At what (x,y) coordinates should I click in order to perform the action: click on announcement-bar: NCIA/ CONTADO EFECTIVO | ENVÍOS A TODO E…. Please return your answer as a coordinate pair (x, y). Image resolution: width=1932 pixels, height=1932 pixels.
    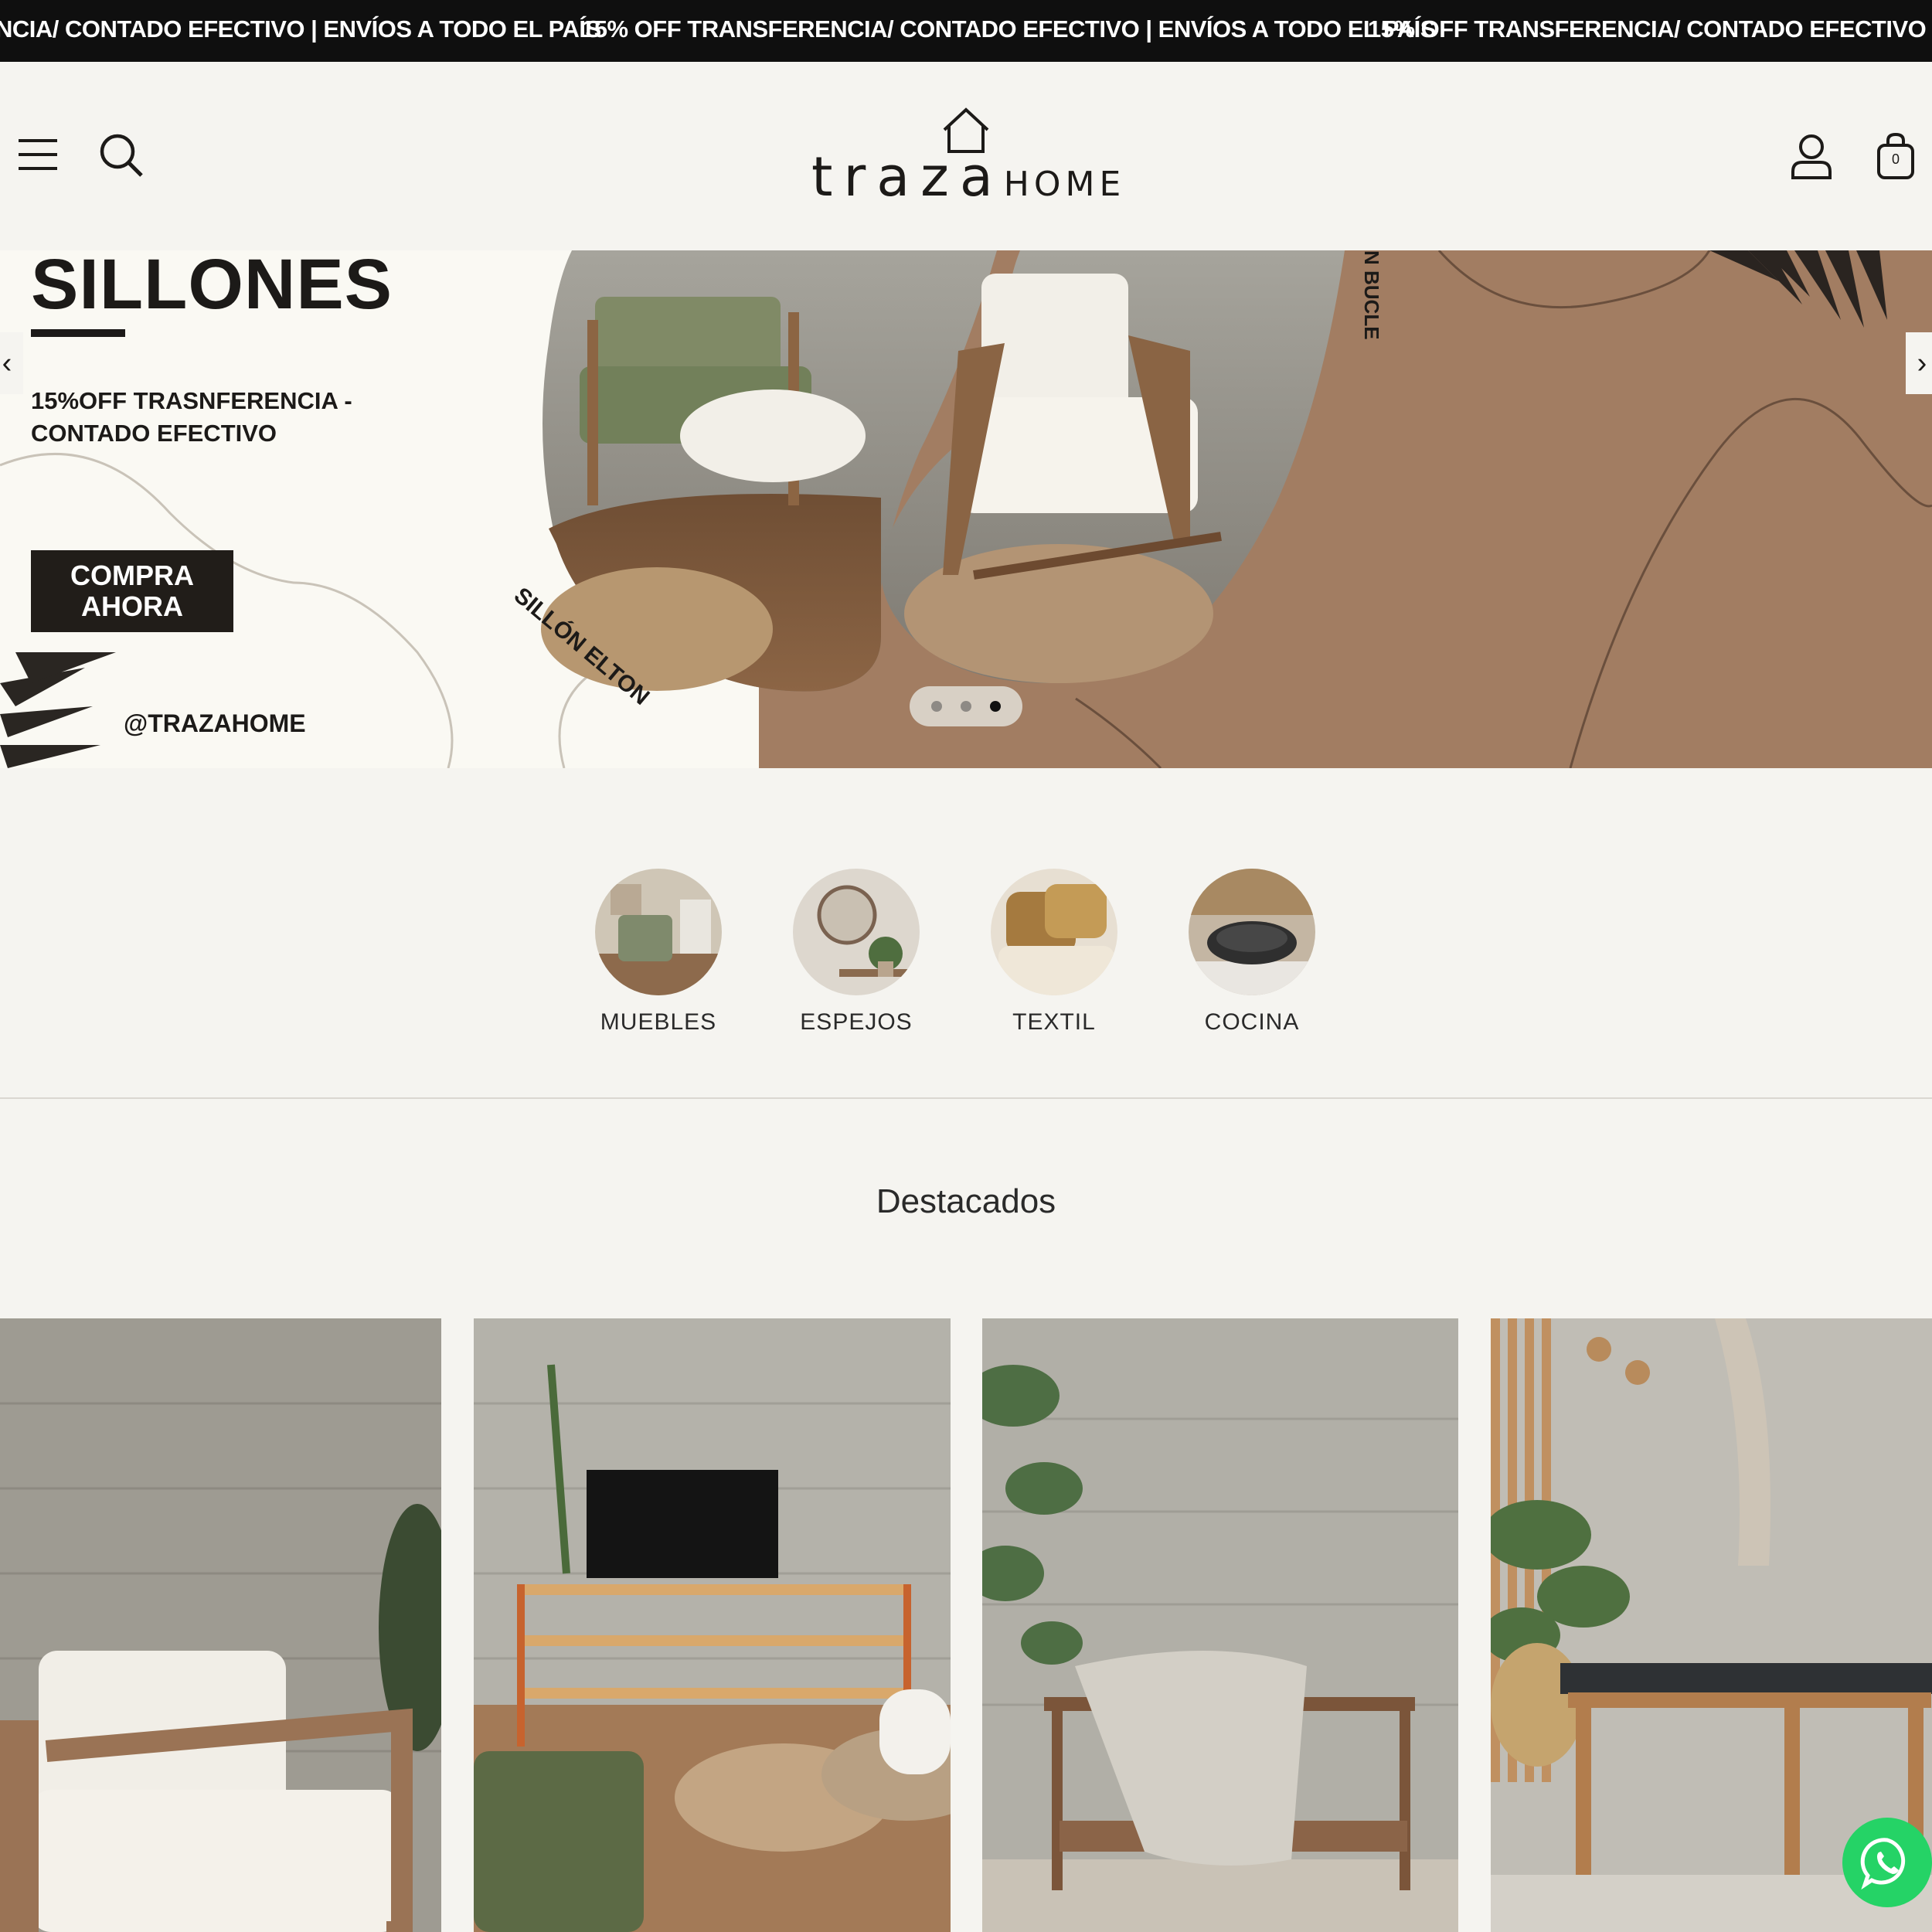
    Looking at the image, I should click on (966, 31).